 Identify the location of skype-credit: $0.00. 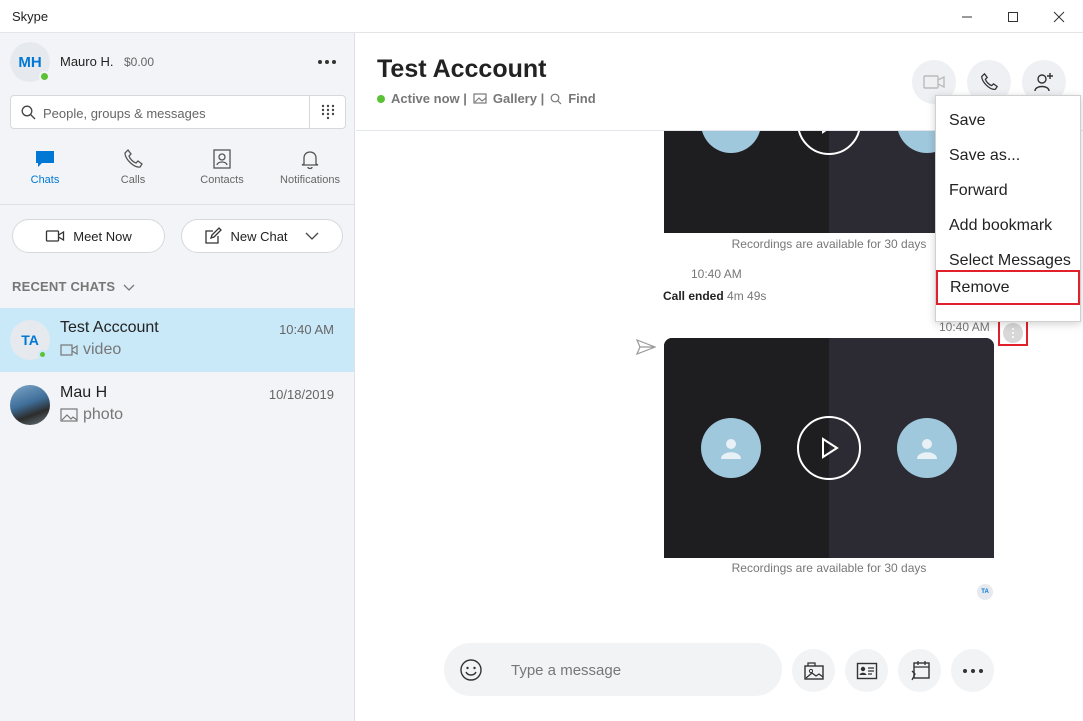
(139, 62).